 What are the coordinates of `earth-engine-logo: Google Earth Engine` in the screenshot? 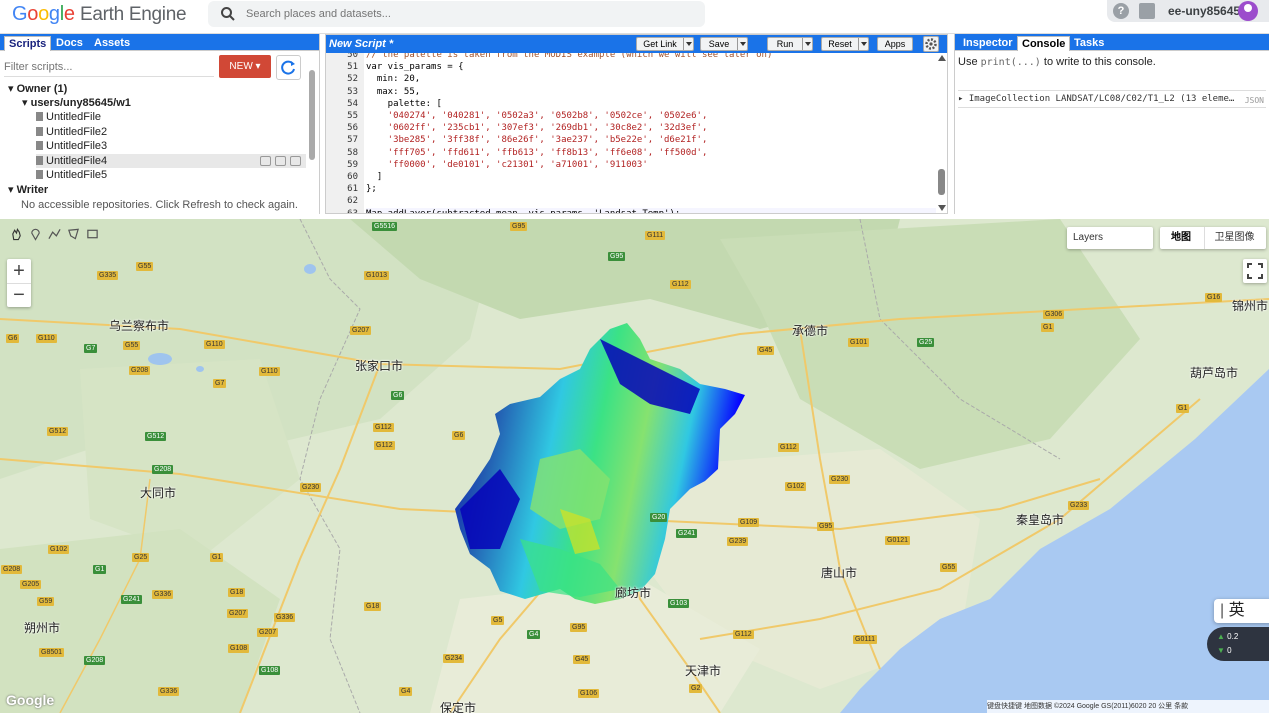 It's located at (99, 14).